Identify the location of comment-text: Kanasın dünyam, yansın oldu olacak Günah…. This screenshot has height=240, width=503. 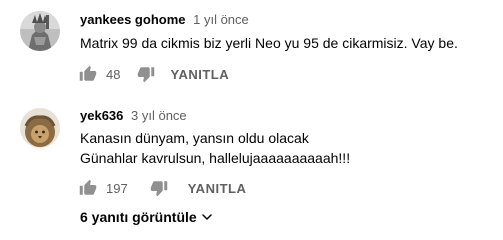
(285, 148).